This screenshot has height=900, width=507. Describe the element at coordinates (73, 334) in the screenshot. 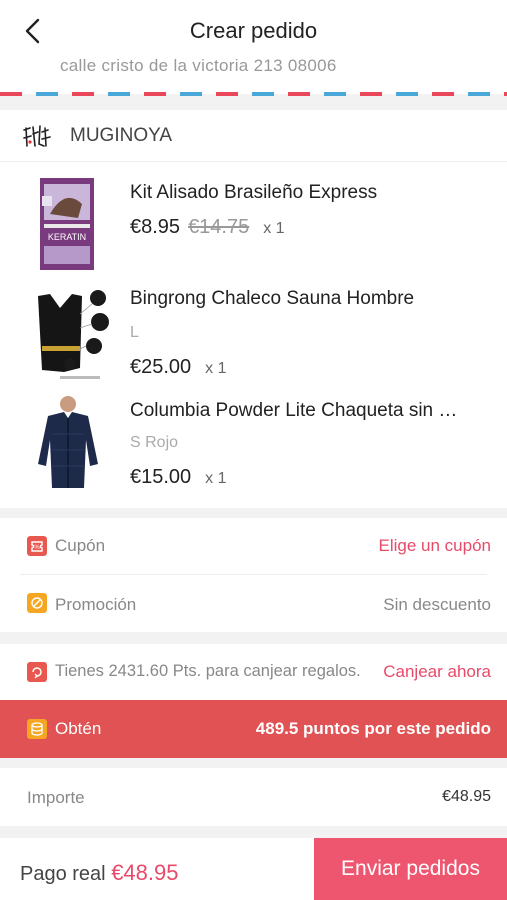

I see `product-thumbnail-vest` at that location.